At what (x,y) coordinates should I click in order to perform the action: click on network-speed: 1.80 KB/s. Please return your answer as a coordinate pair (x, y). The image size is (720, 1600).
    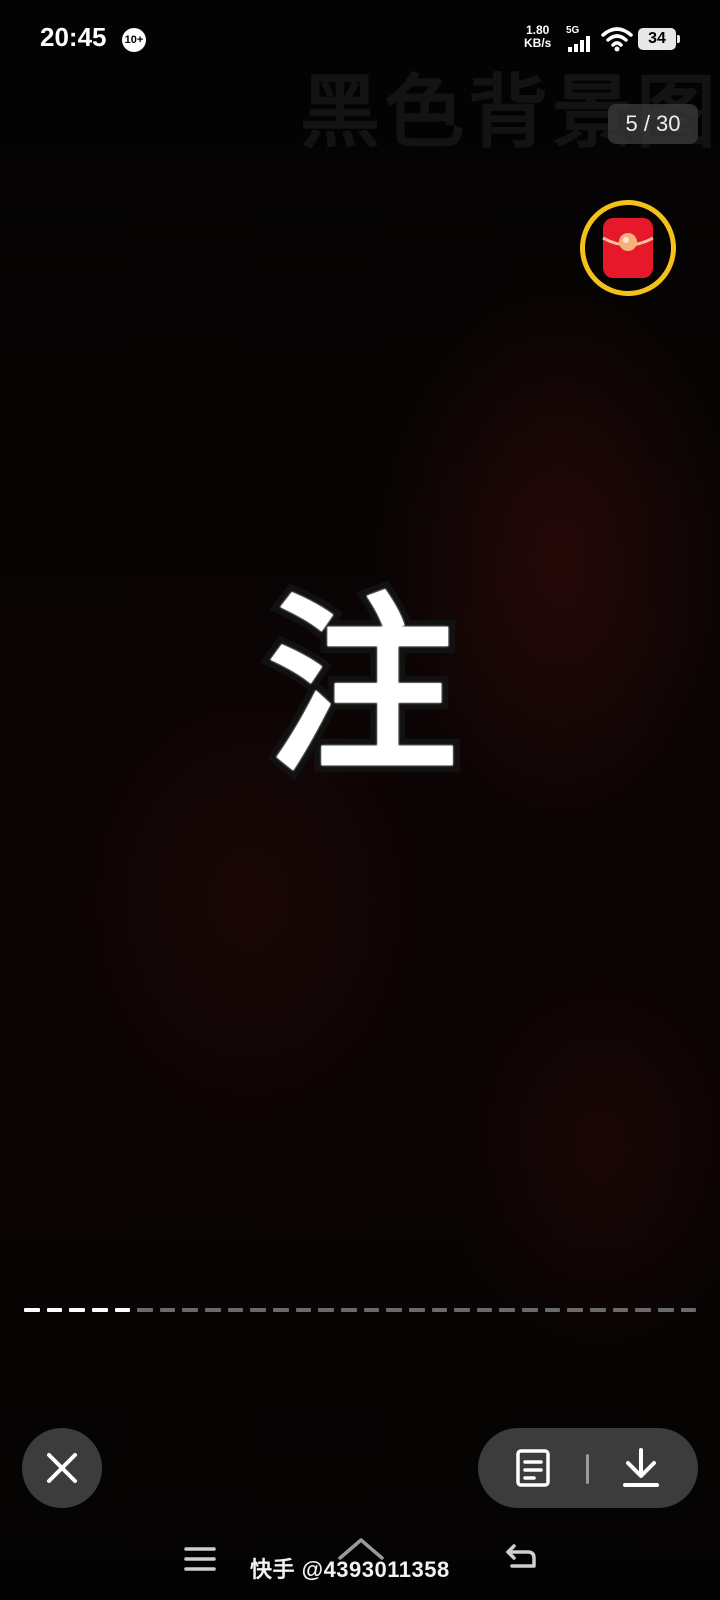
    Looking at the image, I should click on (537, 37).